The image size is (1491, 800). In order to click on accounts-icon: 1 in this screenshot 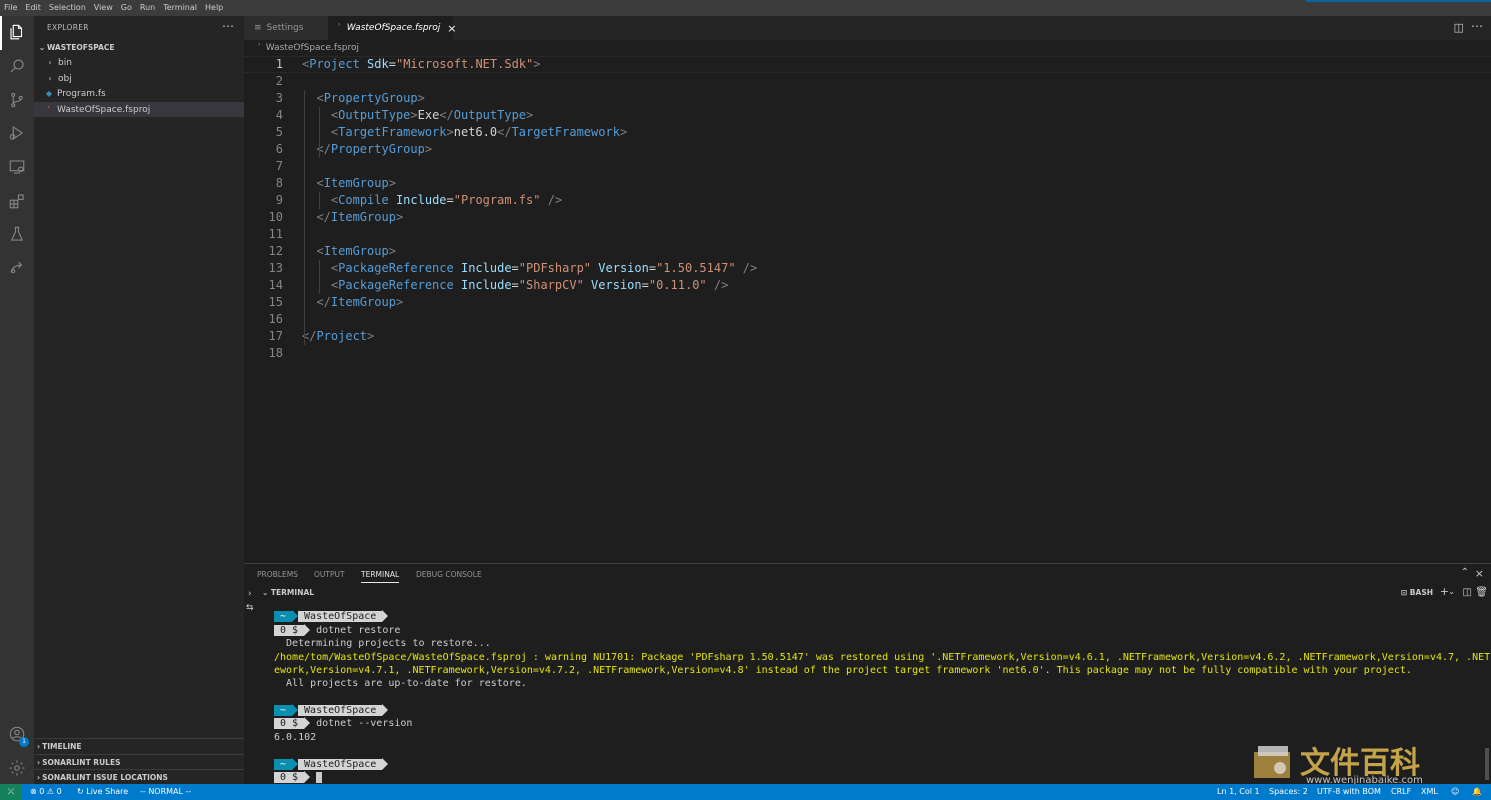, I will do `click(18, 735)`.